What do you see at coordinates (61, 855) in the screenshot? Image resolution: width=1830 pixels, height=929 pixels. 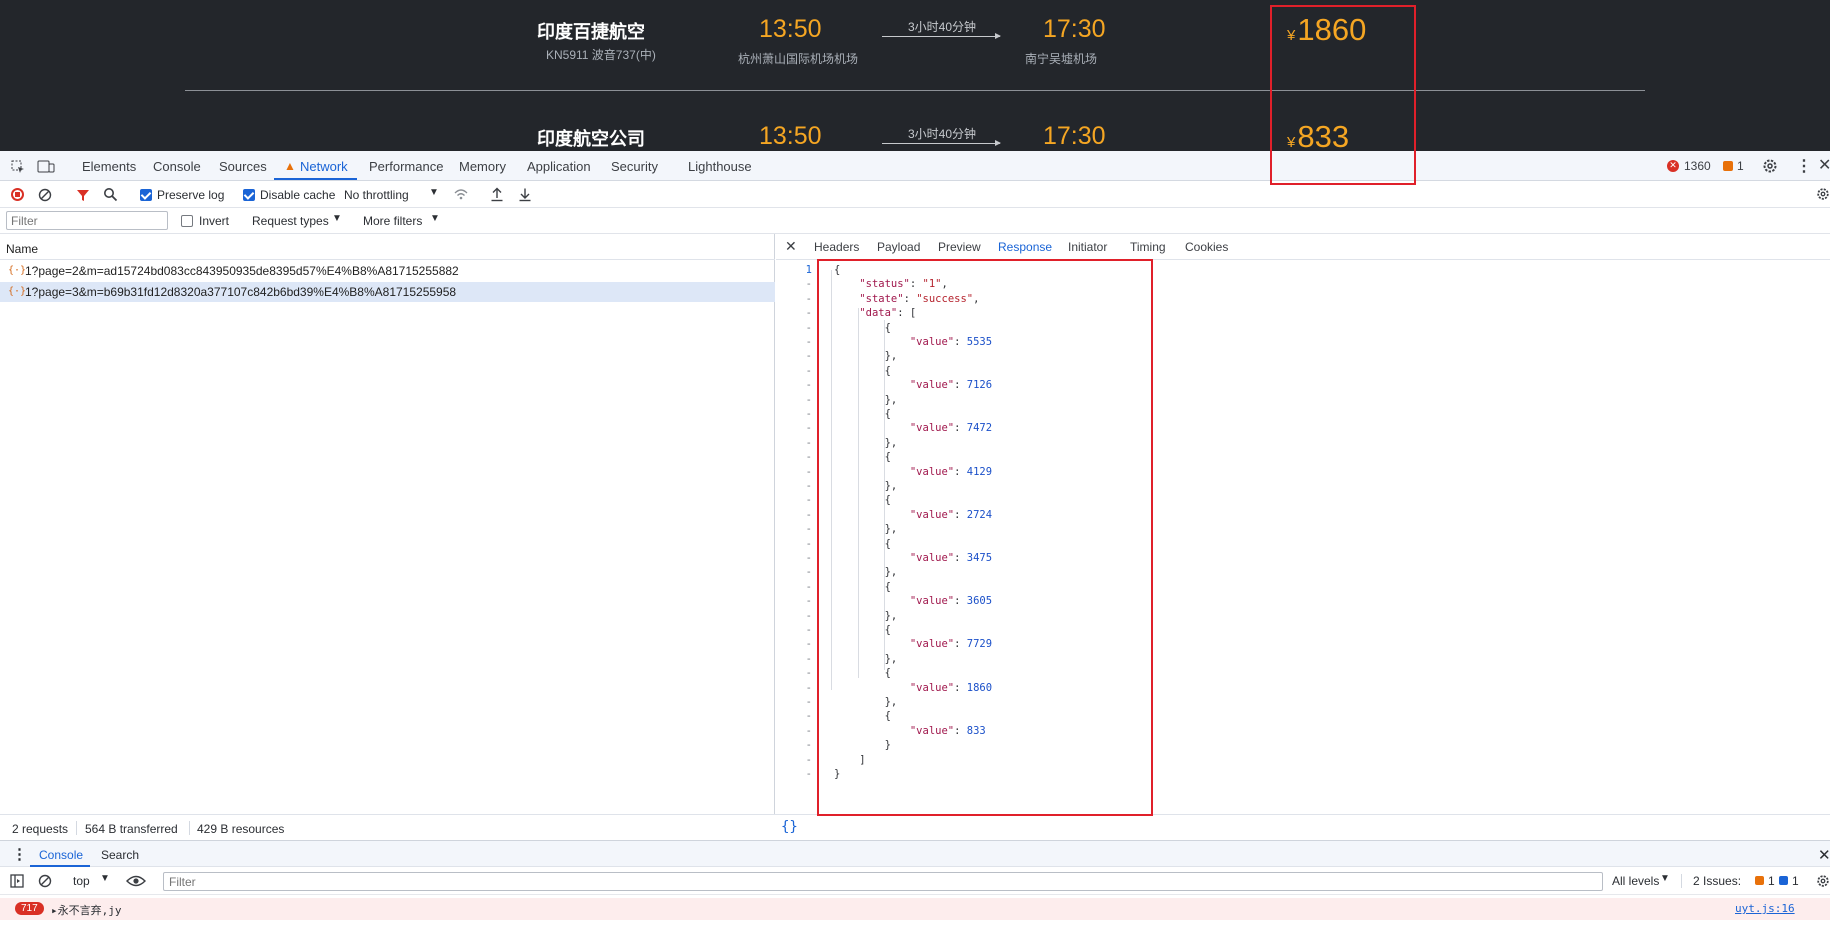 I see `drawer-tab-console: Console` at bounding box center [61, 855].